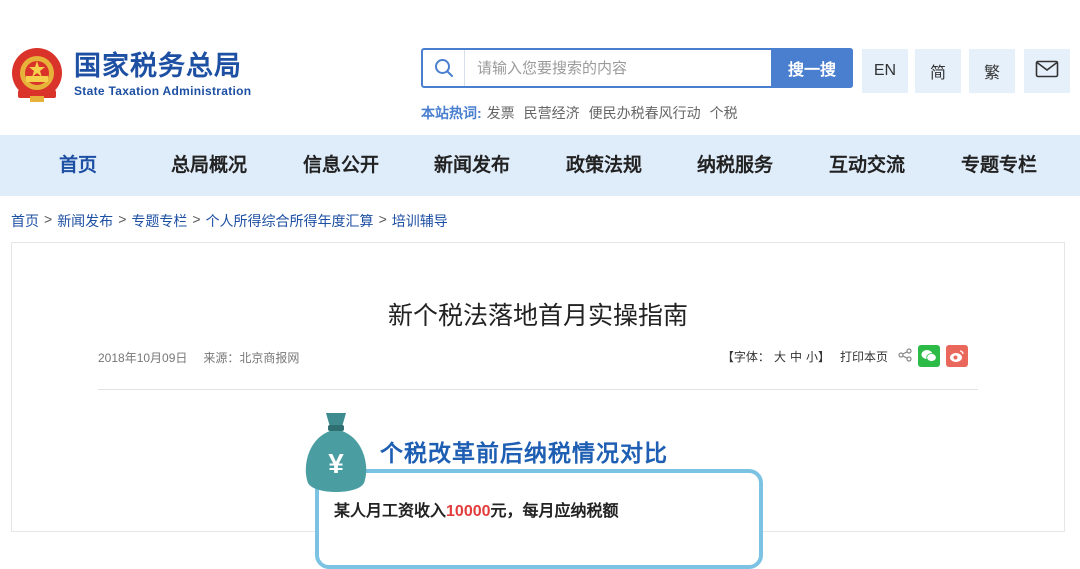 This screenshot has width=1080, height=569. What do you see at coordinates (85, 221) in the screenshot?
I see `breadcrumb-link: 新闻发布` at bounding box center [85, 221].